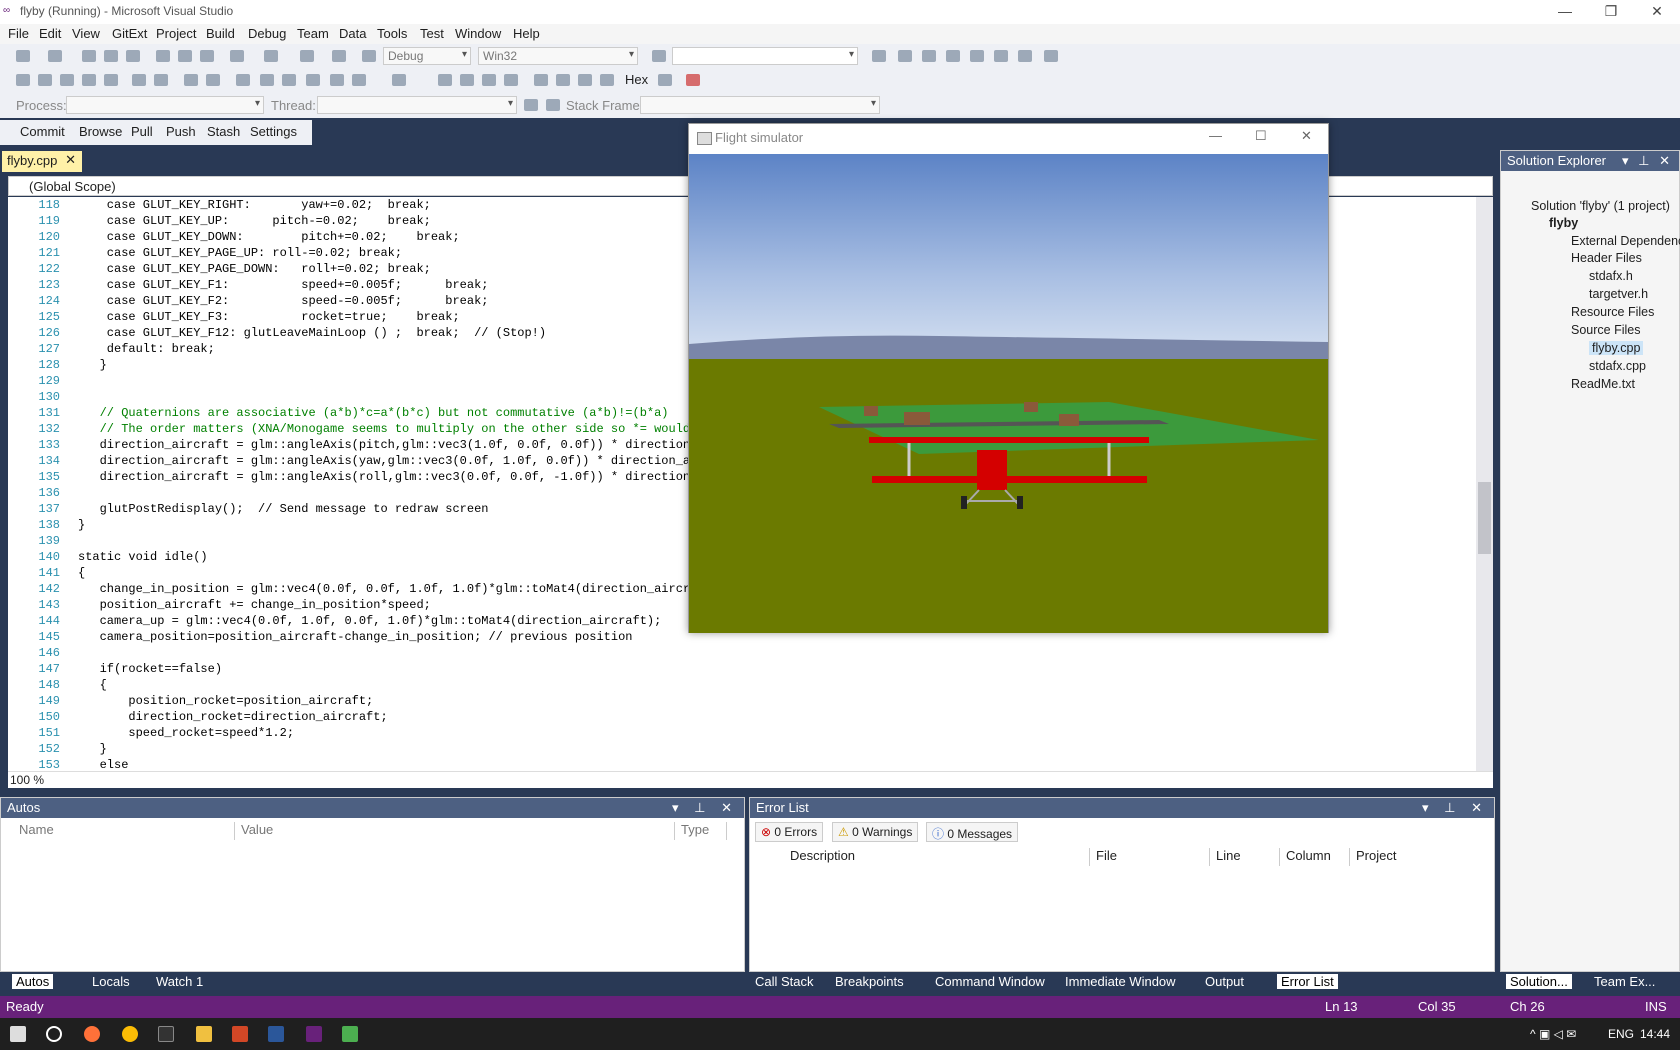 Image resolution: width=1680 pixels, height=1050 pixels. I want to click on tab-call-stack: Call Stack, so click(784, 981).